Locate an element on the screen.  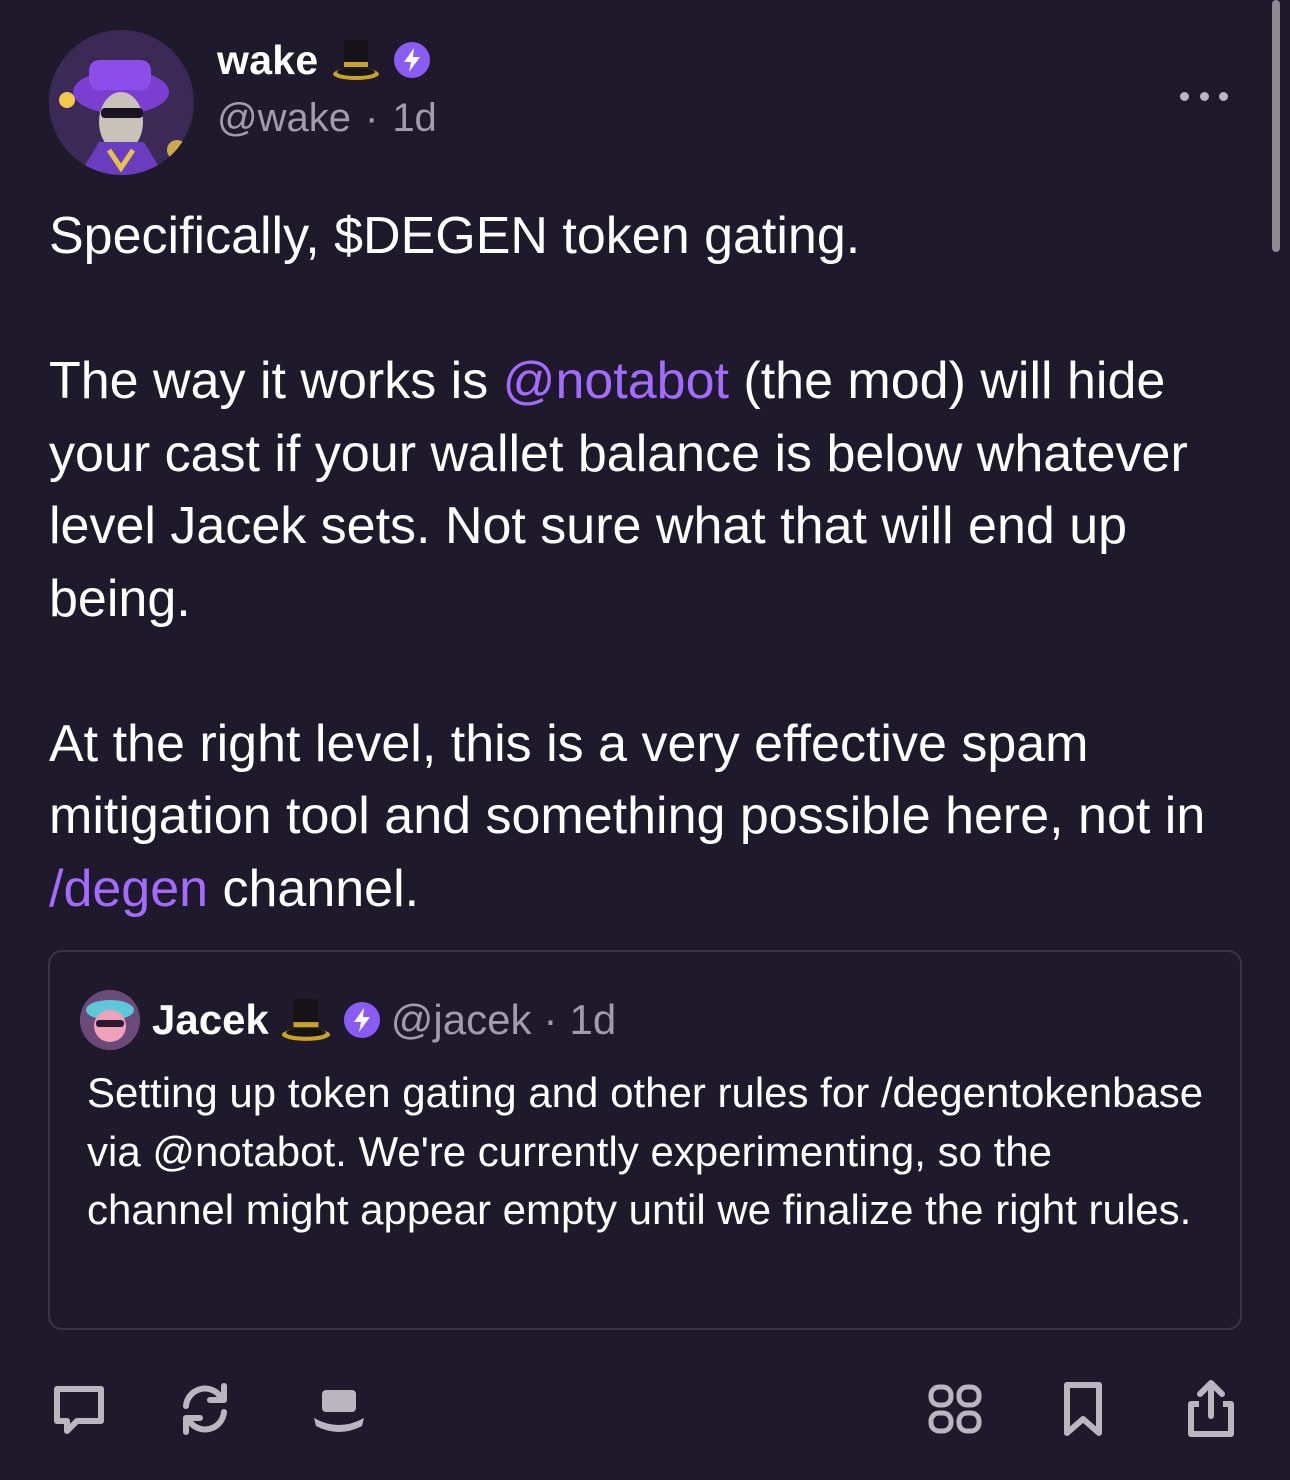
recast-icon is located at coordinates (205, 1409).